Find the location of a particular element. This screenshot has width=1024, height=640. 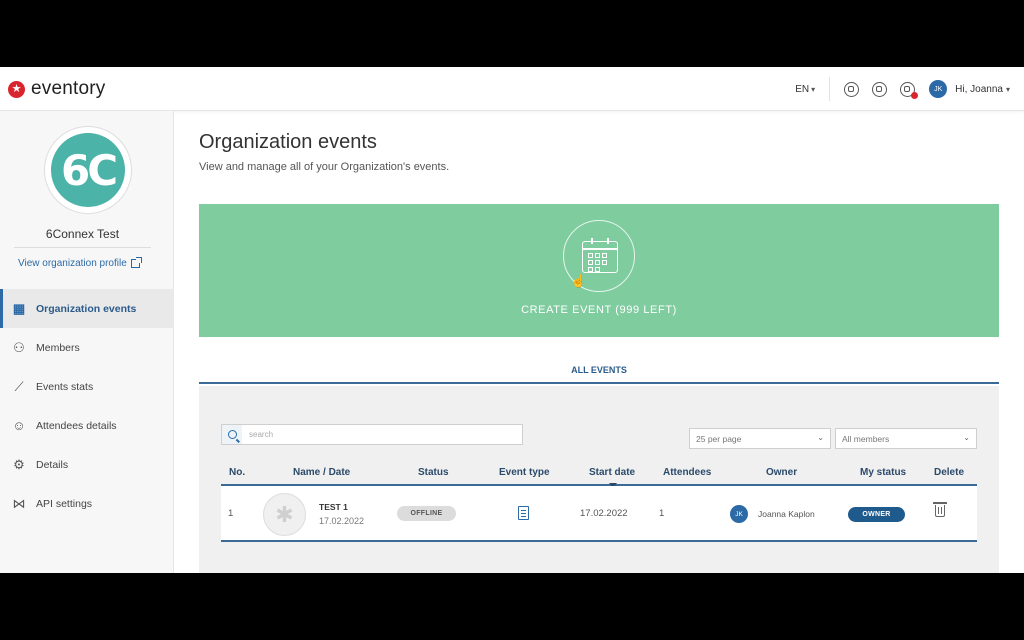

sidebar-item-label: Events stats is located at coordinates (65, 386).